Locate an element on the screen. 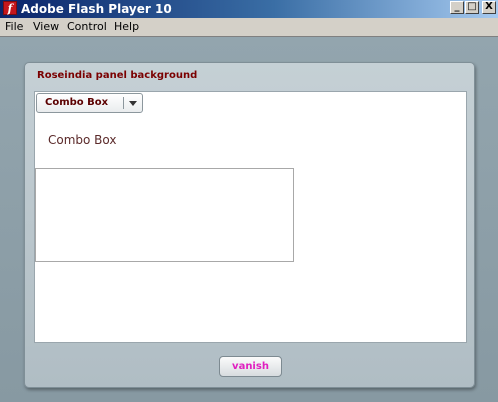  combo-box-text: Combo Box is located at coordinates (82, 140).